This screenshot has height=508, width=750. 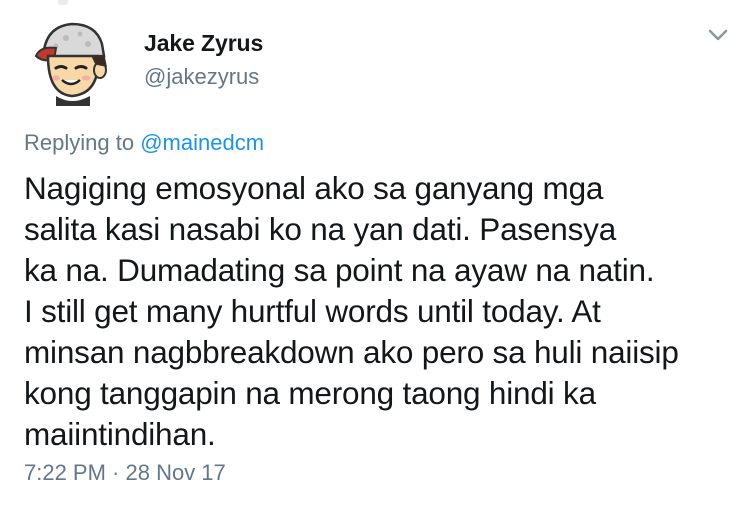 I want to click on replying-to-line: Replying to @mainedcm, so click(x=144, y=143).